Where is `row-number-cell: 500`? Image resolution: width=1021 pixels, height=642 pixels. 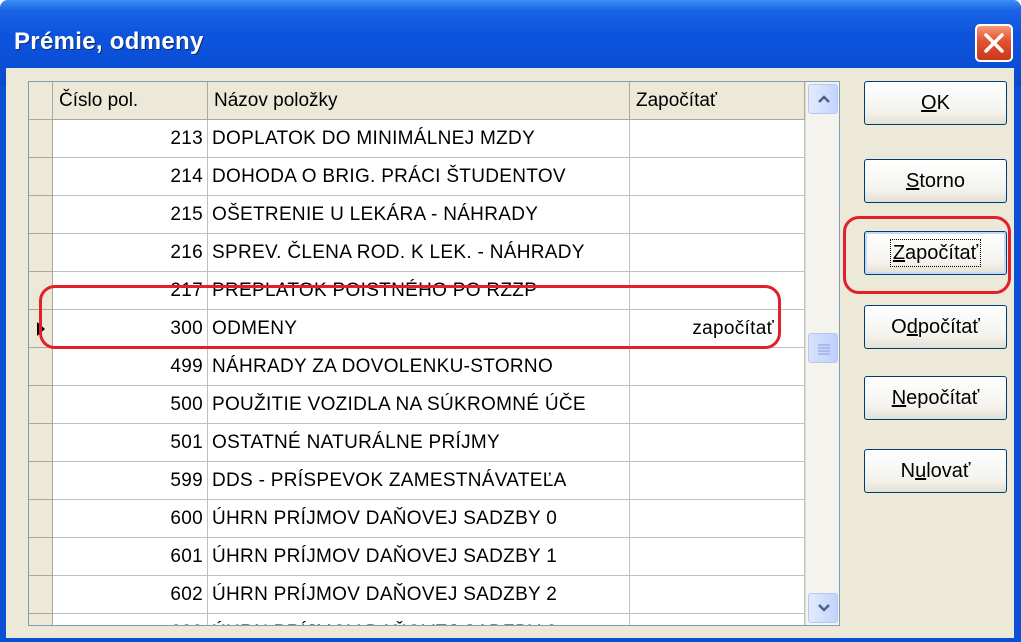
row-number-cell: 500 is located at coordinates (130, 405).